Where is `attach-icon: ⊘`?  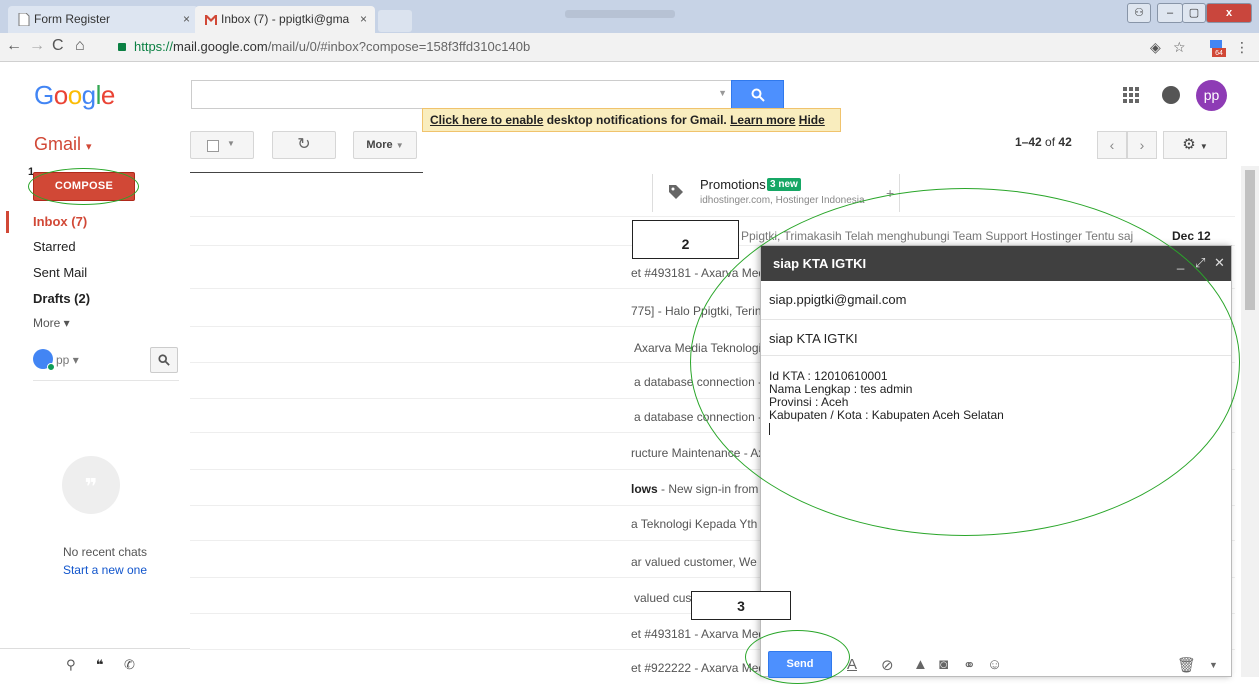 attach-icon: ⊘ is located at coordinates (887, 665).